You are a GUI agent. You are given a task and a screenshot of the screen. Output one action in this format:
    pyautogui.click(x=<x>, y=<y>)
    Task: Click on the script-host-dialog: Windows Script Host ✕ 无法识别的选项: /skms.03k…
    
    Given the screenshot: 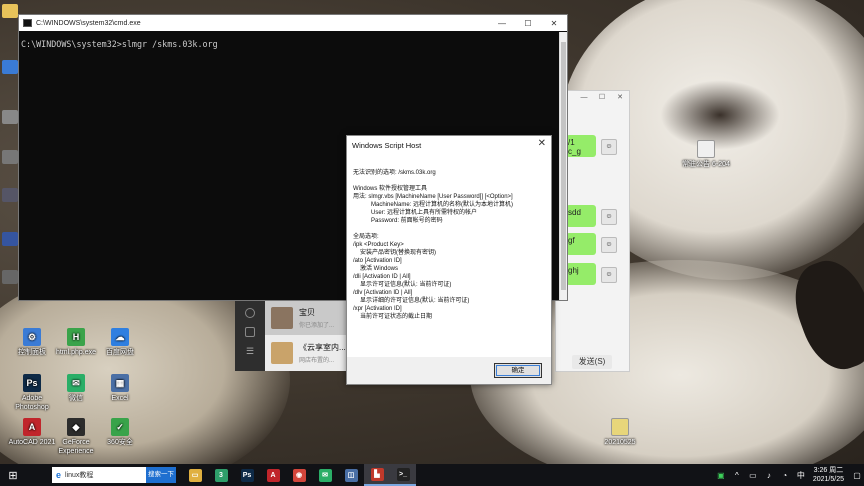 What is the action you would take?
    pyautogui.click(x=449, y=260)
    